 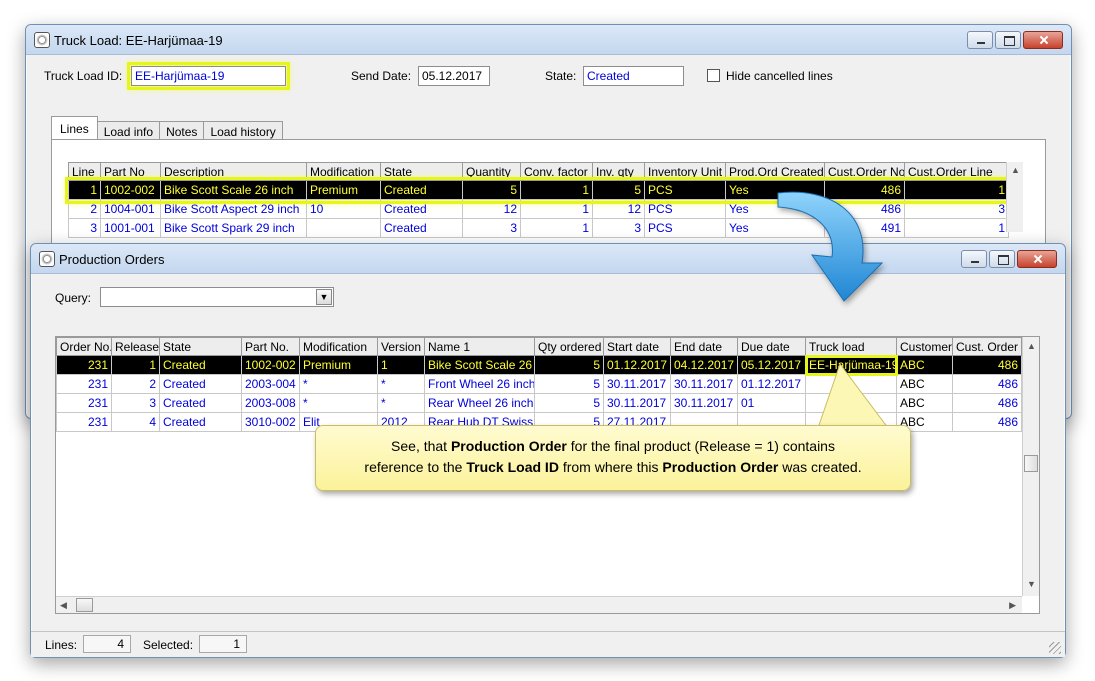 I want to click on cell: 1004-001, so click(x=130, y=209).